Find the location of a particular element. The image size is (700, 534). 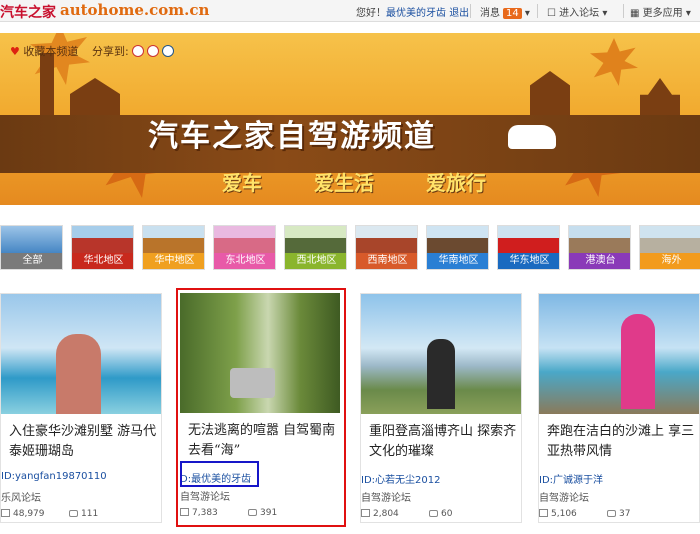

region-tab-northwest: 西北地区 is located at coordinates (315, 247).